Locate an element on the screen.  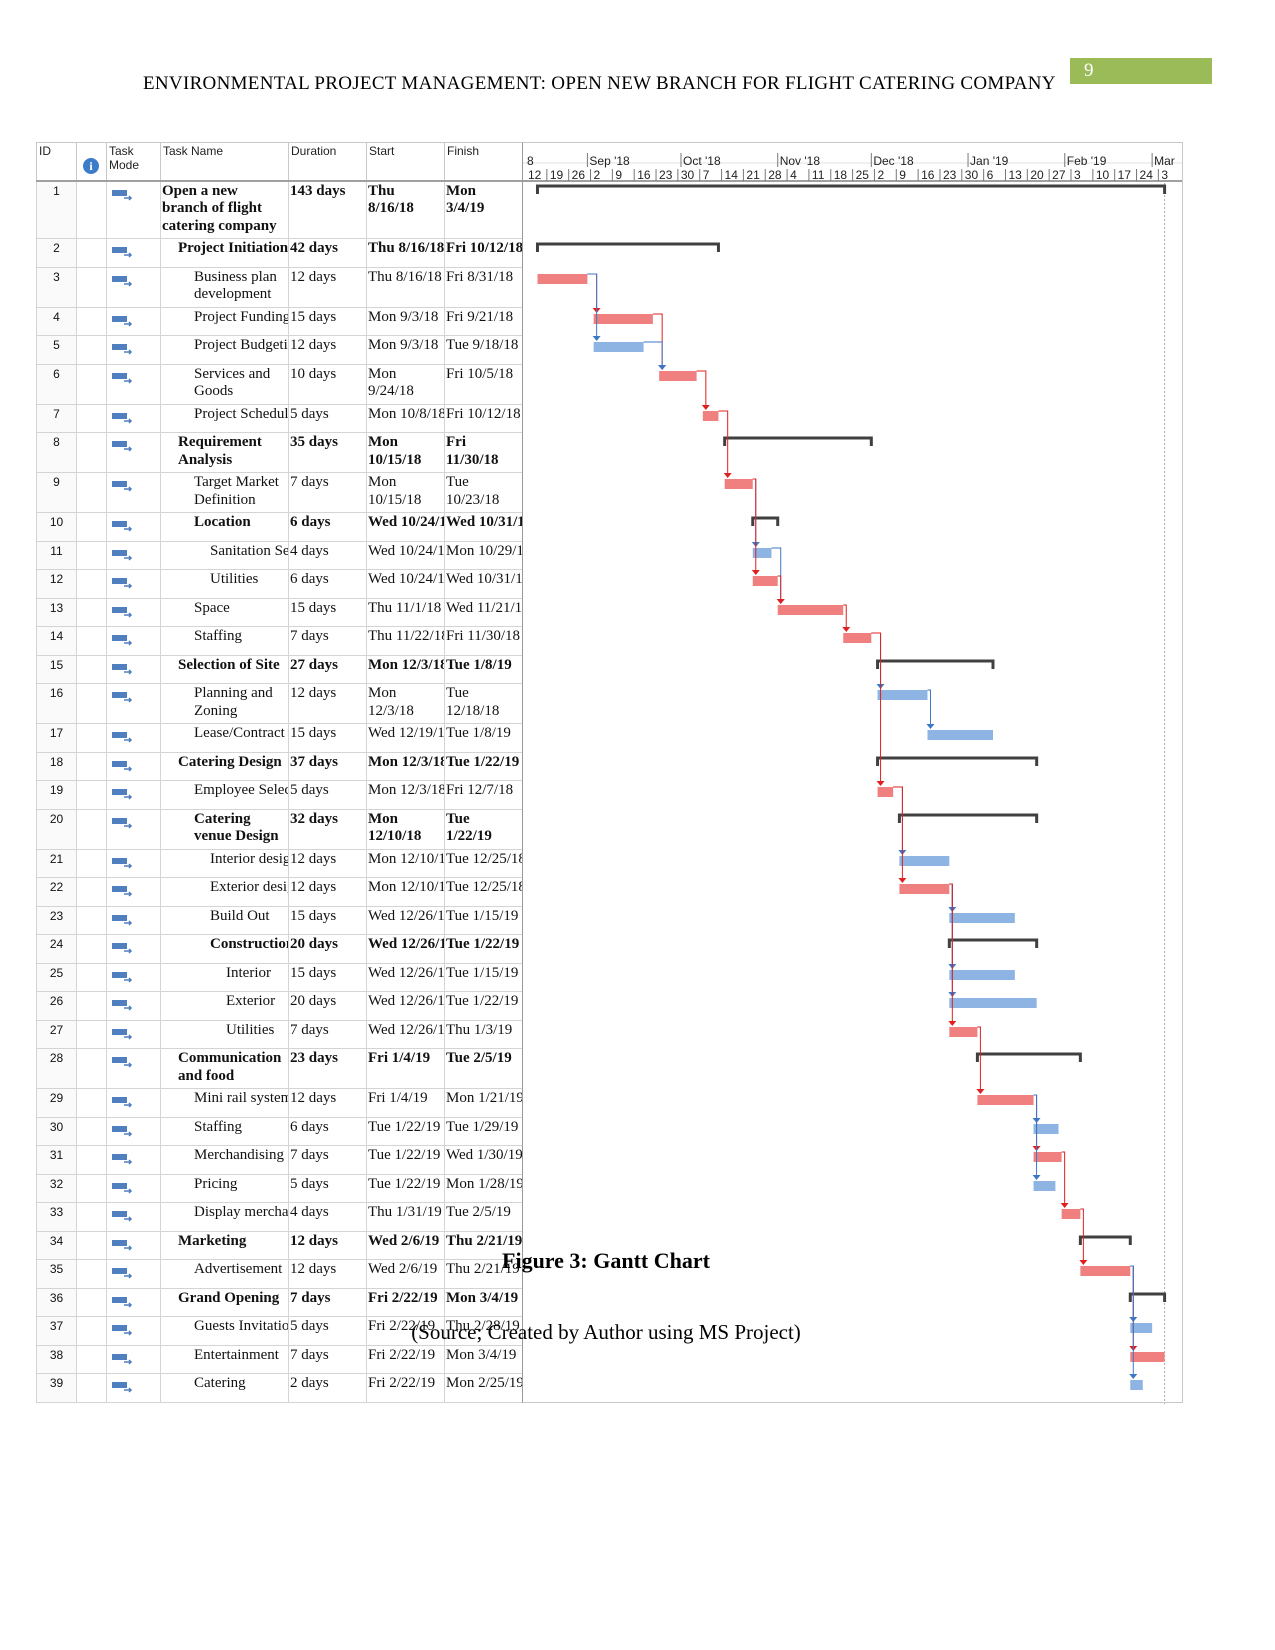
task-finish: Tue 2/5/19 is located at coordinates (483, 1217).